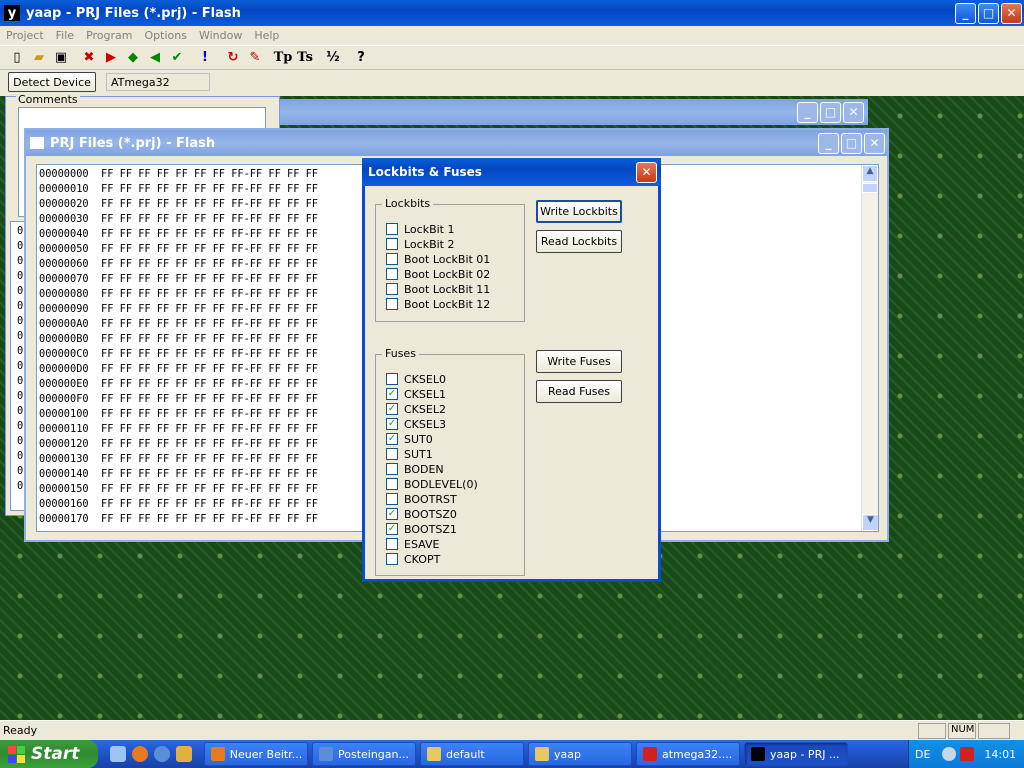 Image resolution: width=1024 pixels, height=768 pixels. What do you see at coordinates (646, 172) in the screenshot?
I see `dialog-close-button: ✕` at bounding box center [646, 172].